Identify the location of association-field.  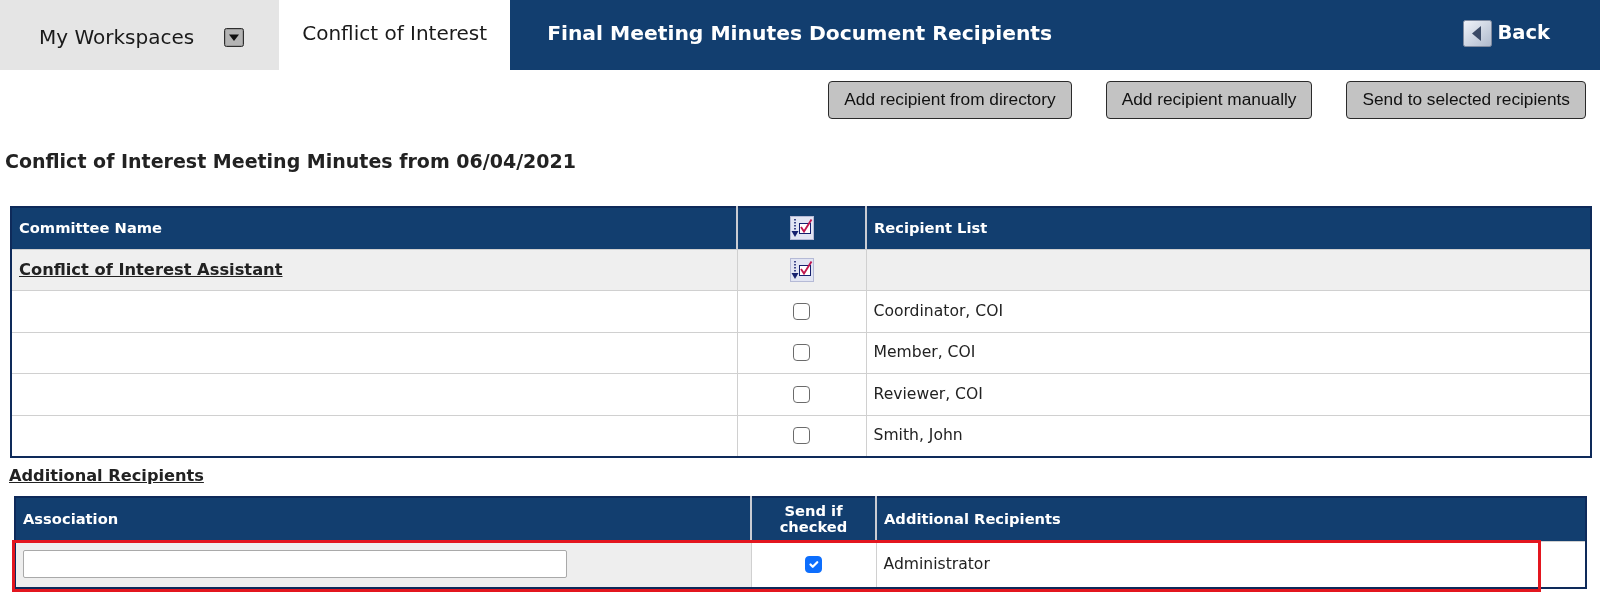
(295, 564).